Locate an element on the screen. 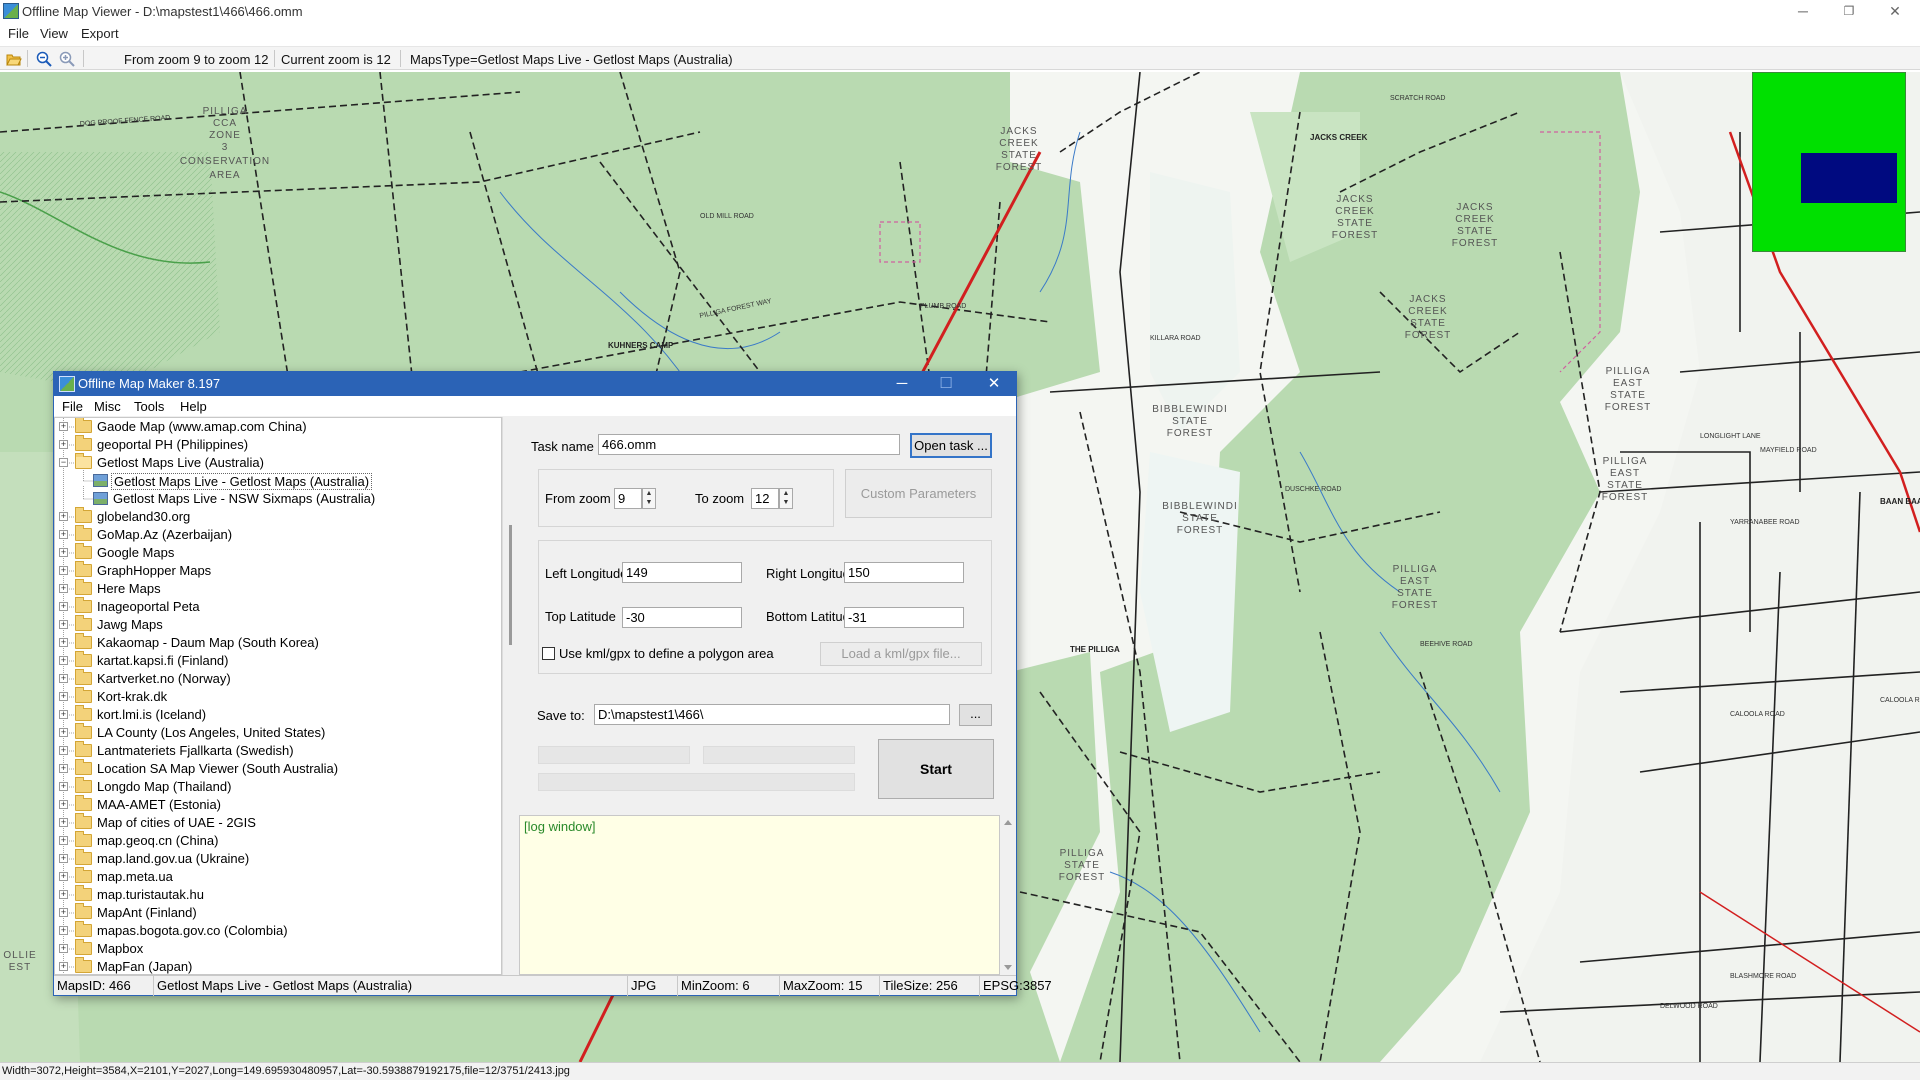  tree-folder-item: + GoMap.Az (Azerbaijan) is located at coordinates (275, 534).